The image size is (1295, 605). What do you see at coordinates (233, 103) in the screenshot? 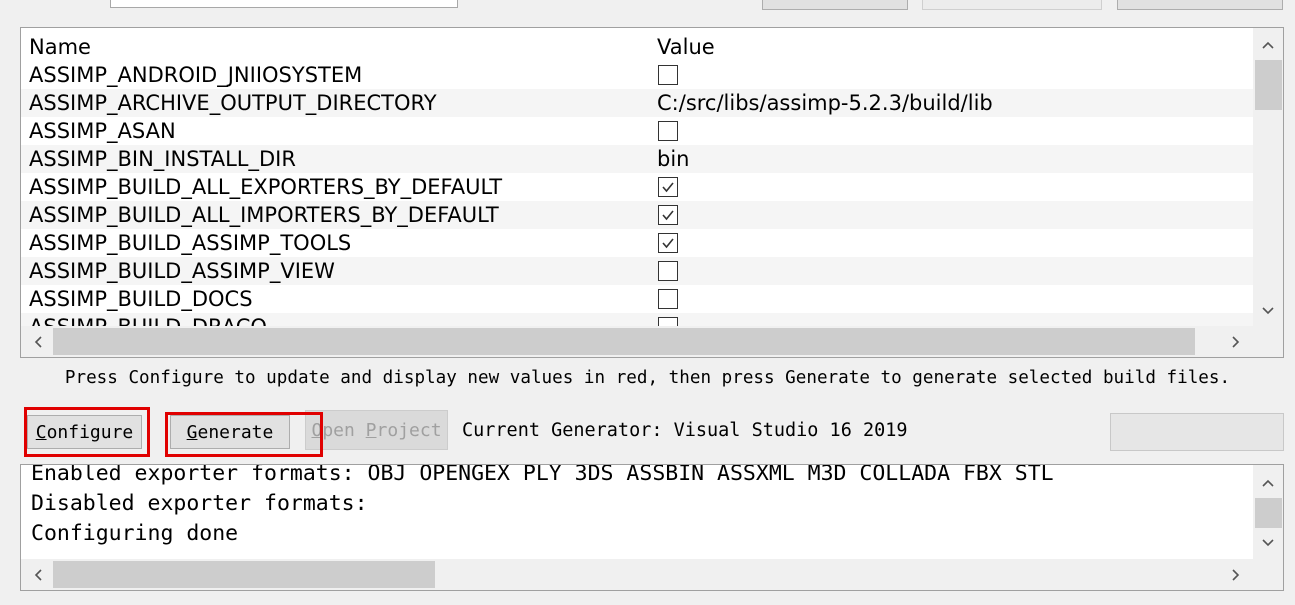
I see `cache-entry-name: ASSIMP_ARCHIVE_OUTPUT_DIRECTORY` at bounding box center [233, 103].